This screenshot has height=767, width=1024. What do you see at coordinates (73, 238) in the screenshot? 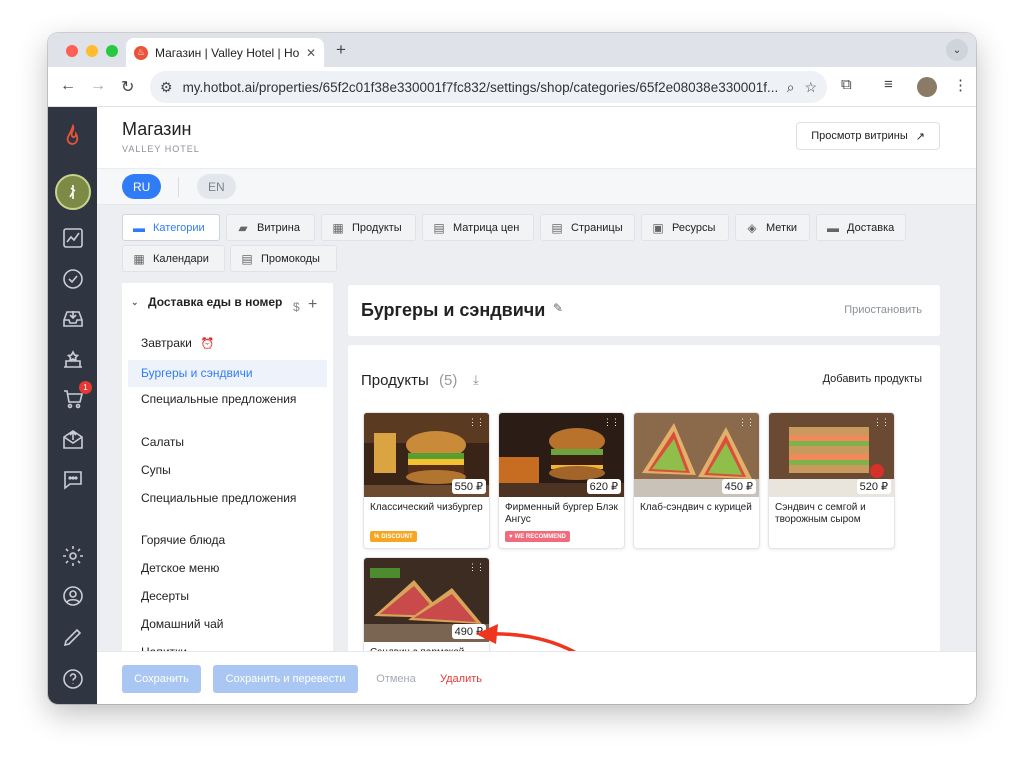
I see `analytics-icon` at bounding box center [73, 238].